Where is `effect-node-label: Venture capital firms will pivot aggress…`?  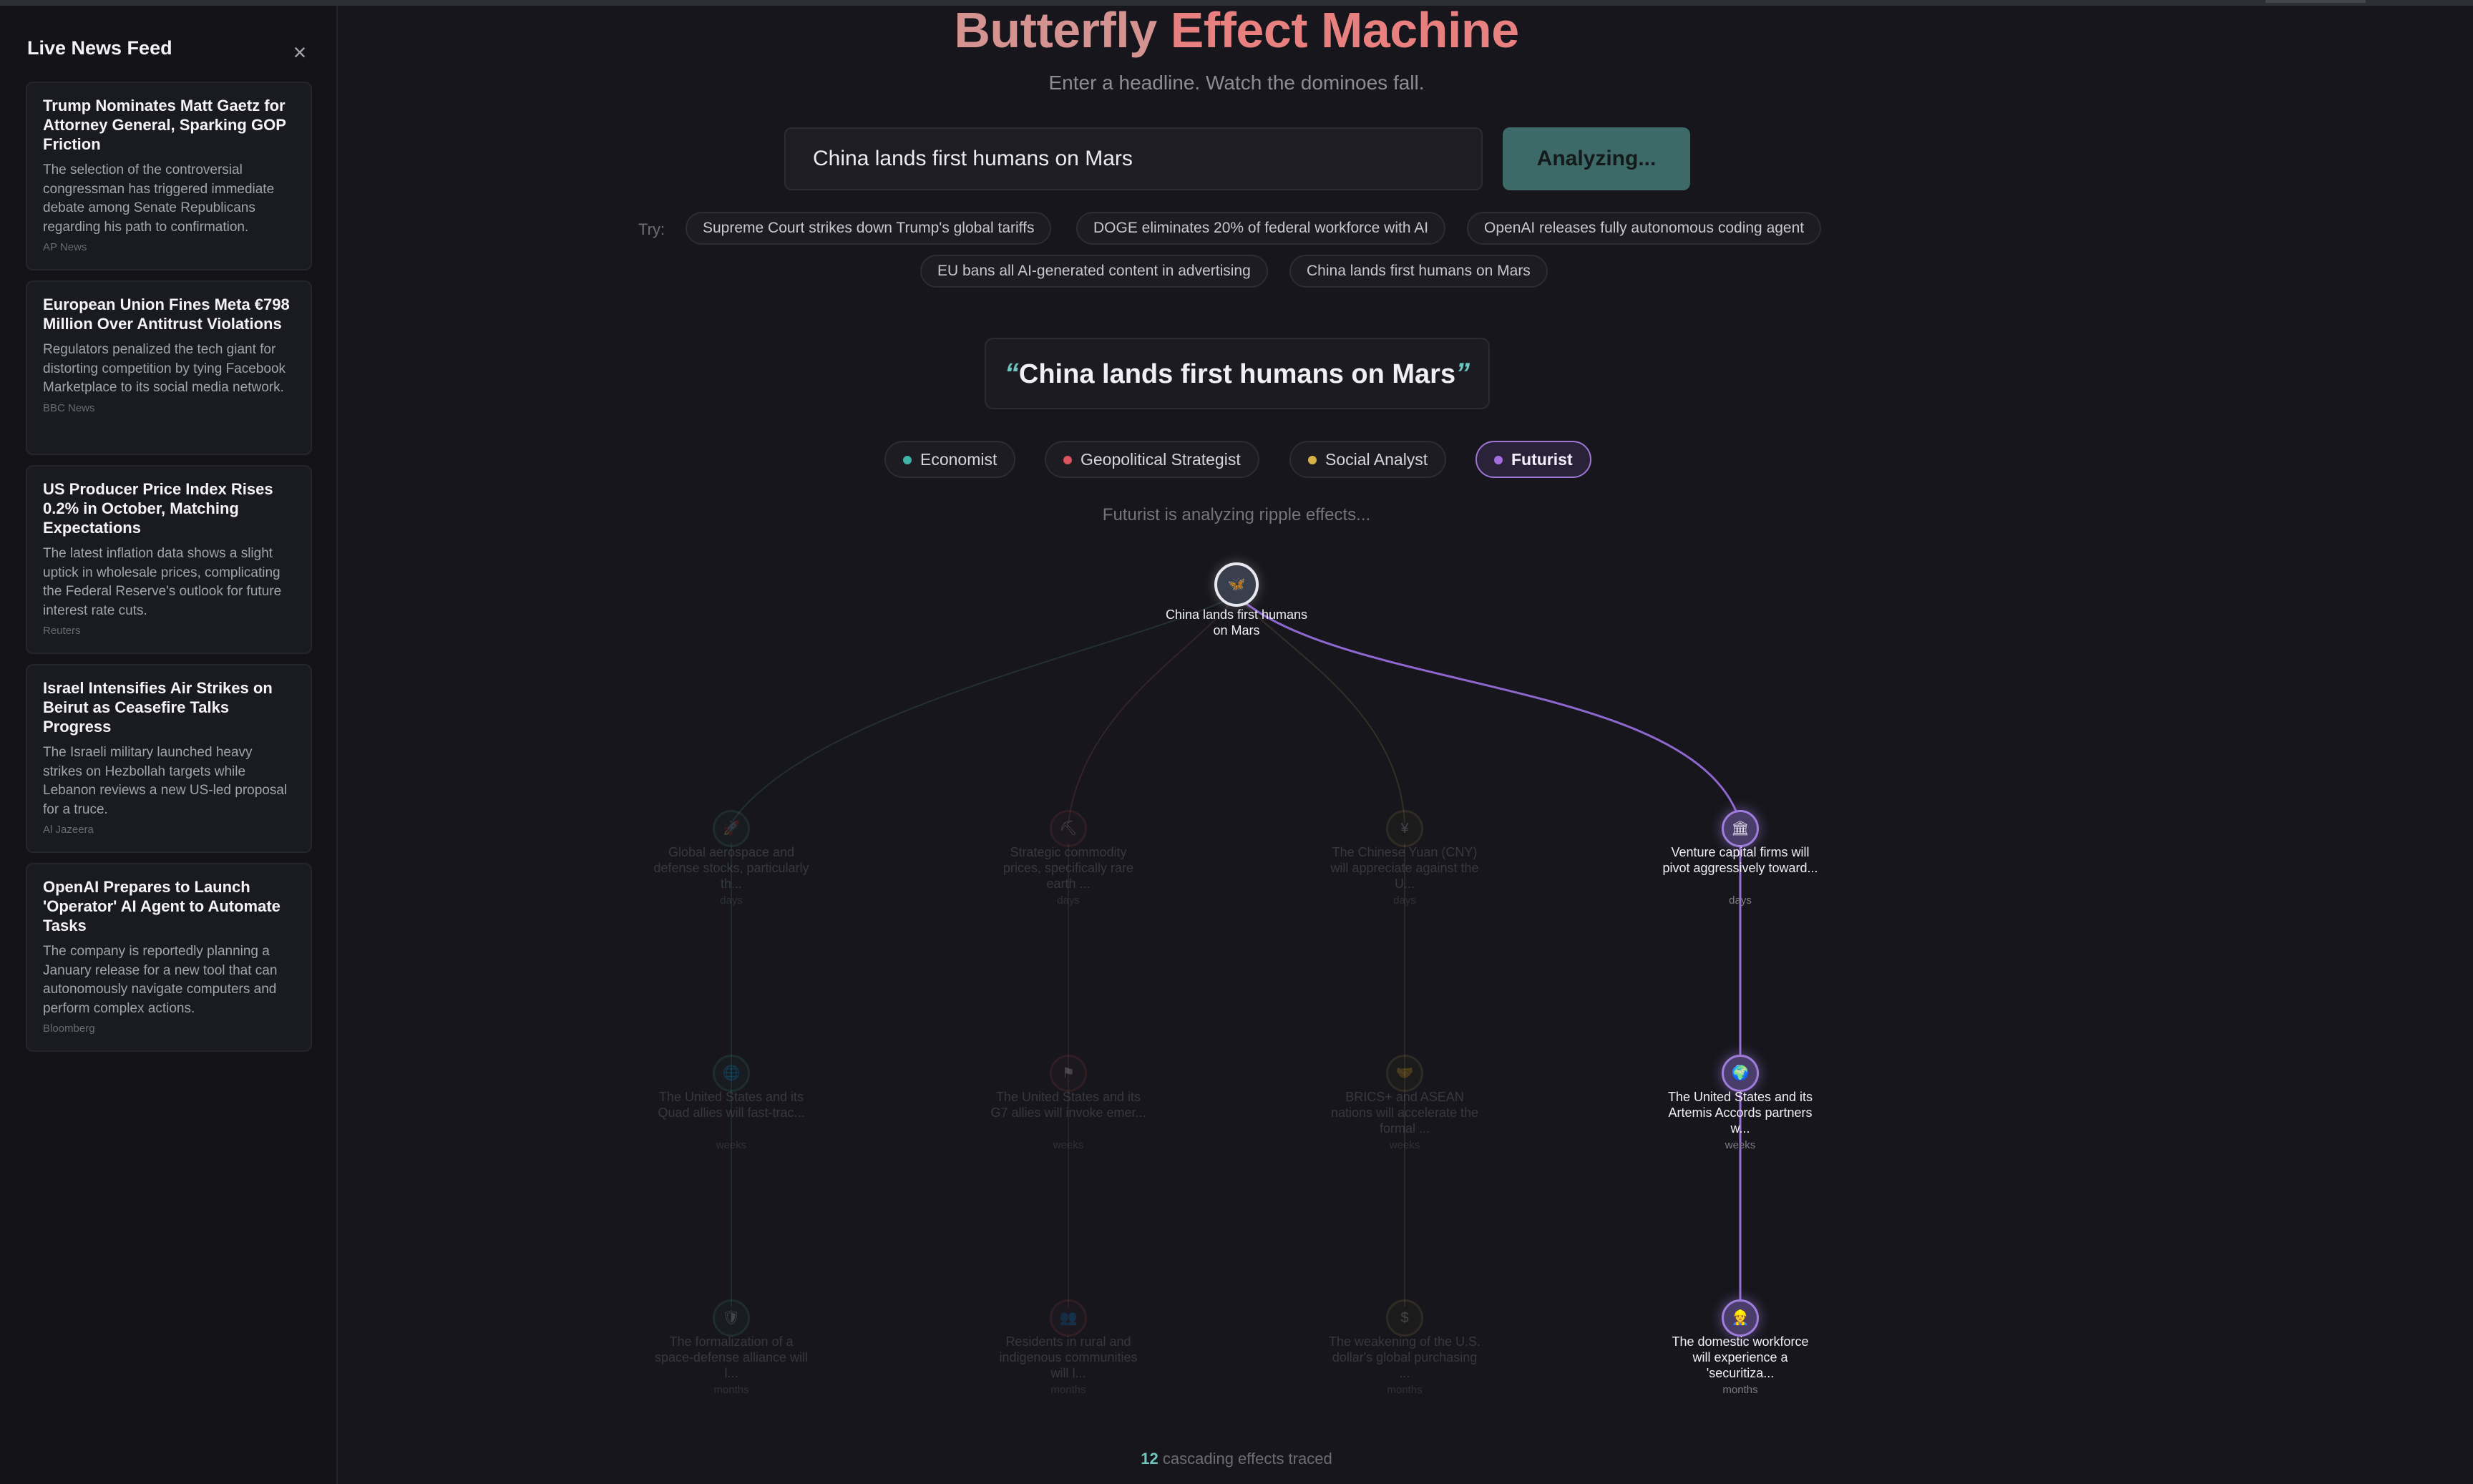 effect-node-label: Venture capital firms will pivot aggress… is located at coordinates (1740, 860).